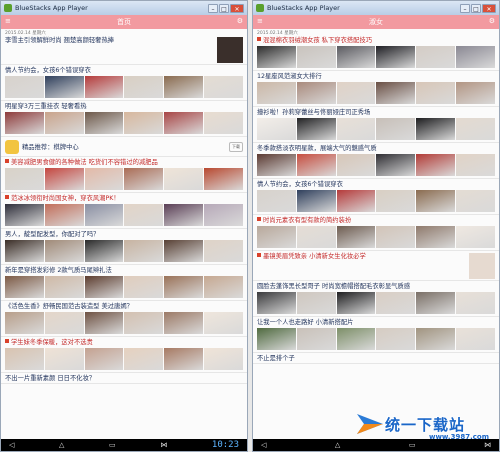 This screenshot has width=500, height=452. What do you see at coordinates (314, 112) in the screenshot?
I see `article-title-text: 撞衫啦！孙莉穿蕾丝与佟丽娅庄司正秀场` at bounding box center [314, 112].